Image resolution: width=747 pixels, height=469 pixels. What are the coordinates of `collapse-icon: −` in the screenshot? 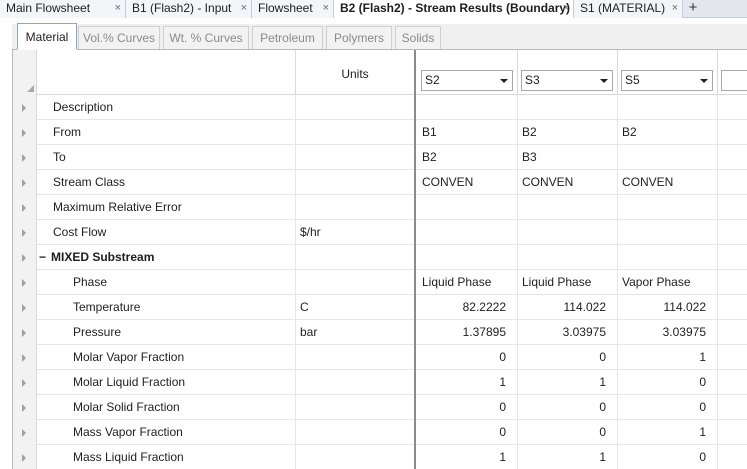 It's located at (45, 257).